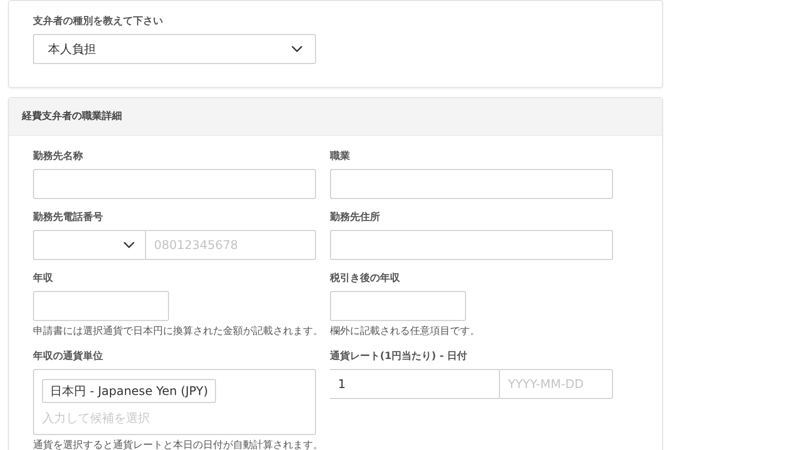 The height and width of the screenshot is (450, 800). Describe the element at coordinates (231, 245) in the screenshot. I see `phone-field: 08012345678` at that location.